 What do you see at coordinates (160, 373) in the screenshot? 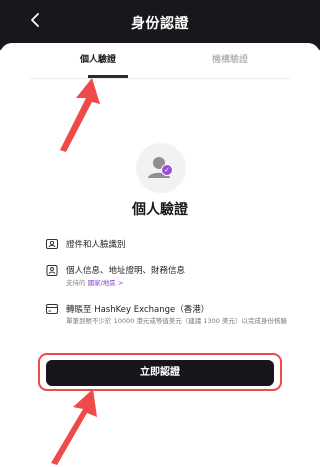
I see `verify-now-button: 立即認證` at bounding box center [160, 373].